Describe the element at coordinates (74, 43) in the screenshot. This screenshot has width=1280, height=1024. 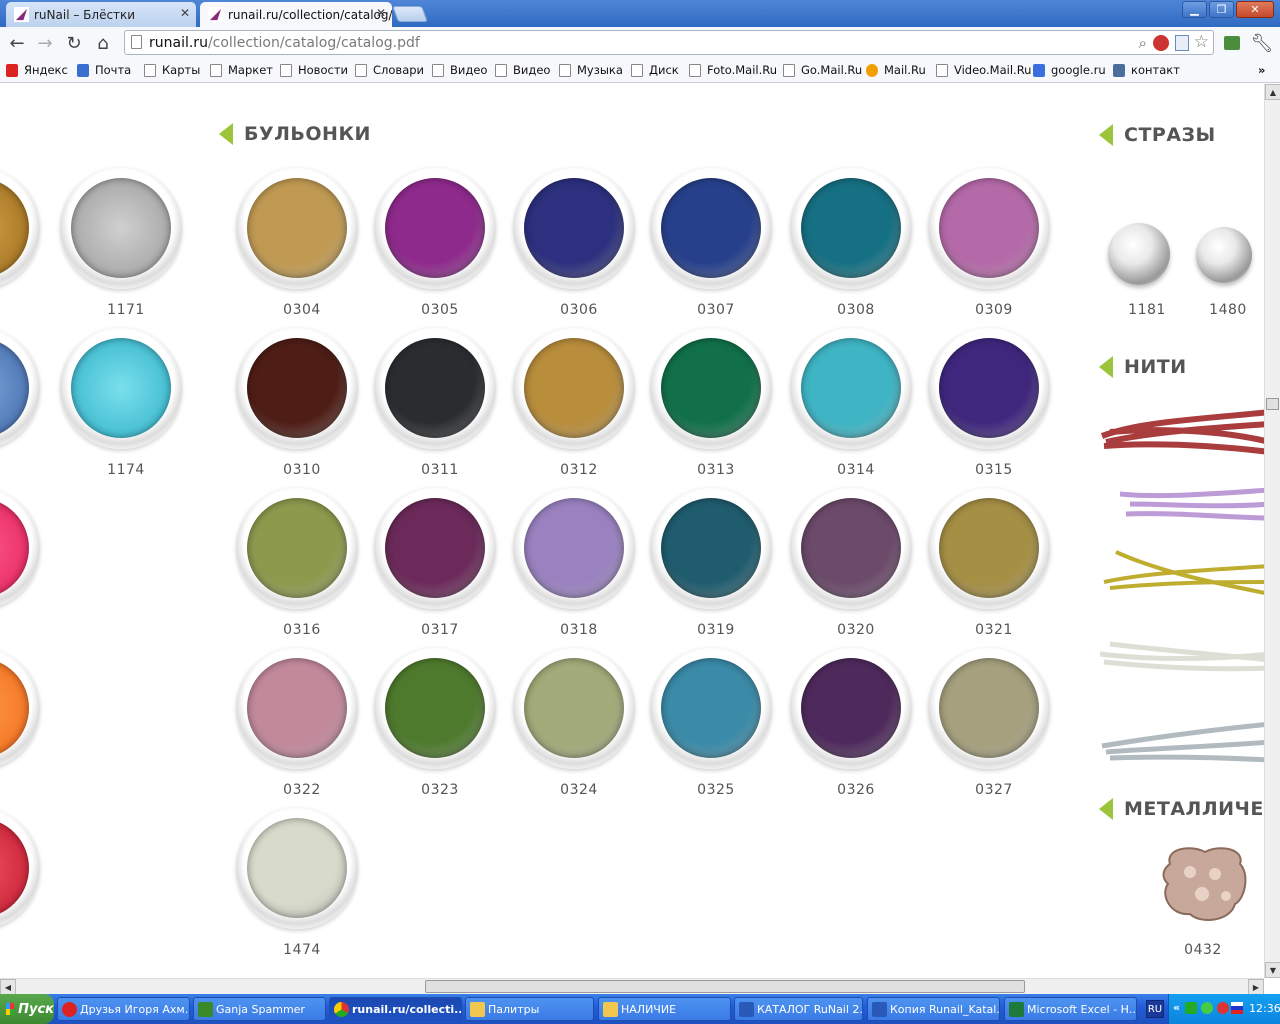
I see `reload-icon: ↻` at that location.